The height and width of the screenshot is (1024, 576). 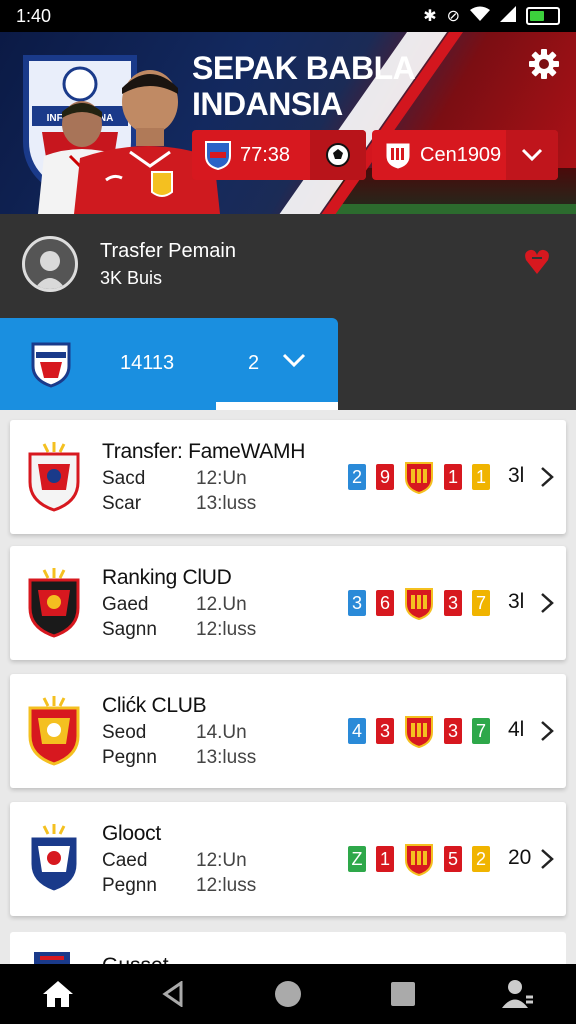 What do you see at coordinates (168, 251) in the screenshot?
I see `section-title: Trasfer Pemain` at bounding box center [168, 251].